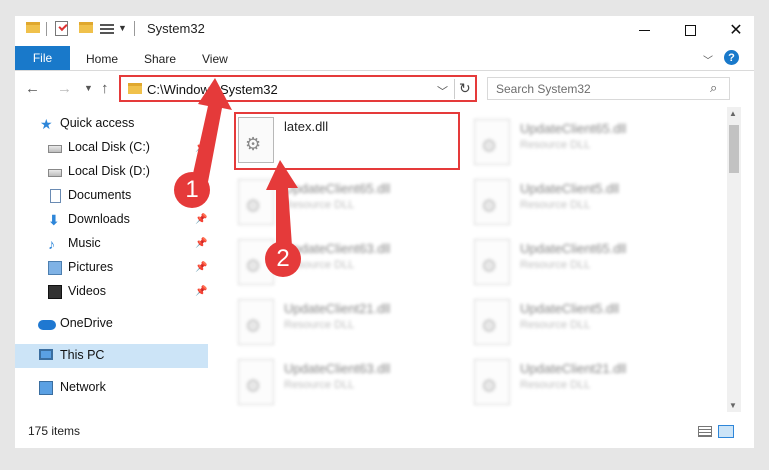 Image resolution: width=769 pixels, height=470 pixels. Describe the element at coordinates (54, 431) in the screenshot. I see `item-count: 175 items` at that location.